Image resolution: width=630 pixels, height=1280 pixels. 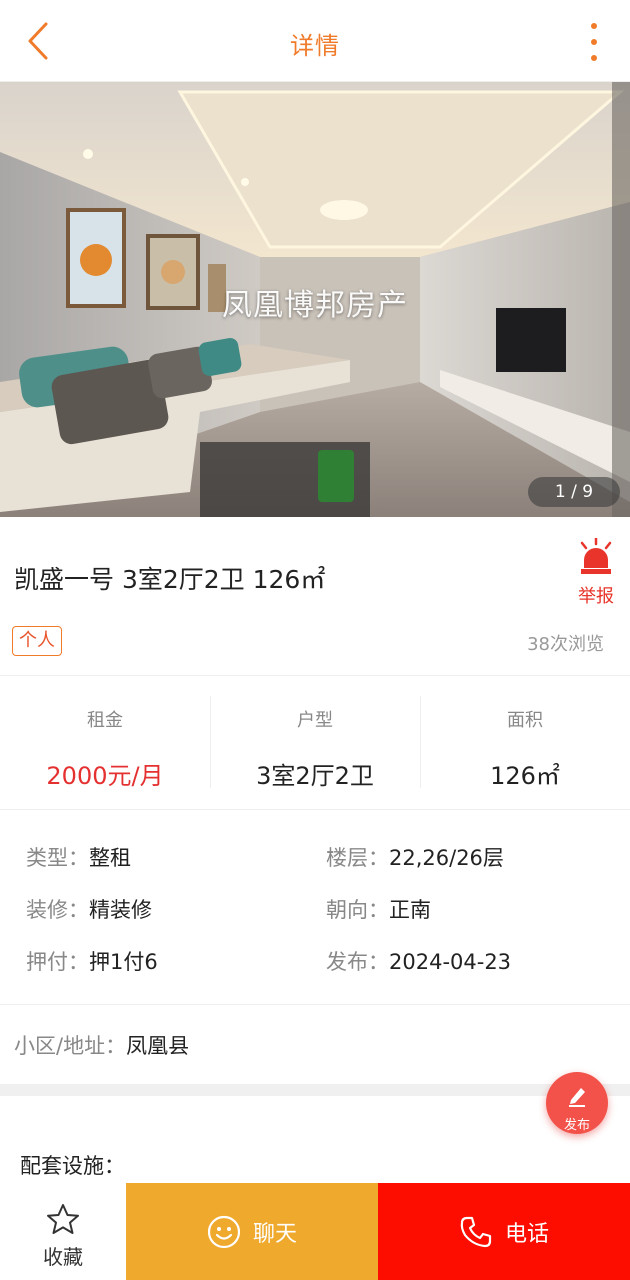 I want to click on detail-row: 类型：整租 楼层：22,26/26层, so click(x=326, y=868).